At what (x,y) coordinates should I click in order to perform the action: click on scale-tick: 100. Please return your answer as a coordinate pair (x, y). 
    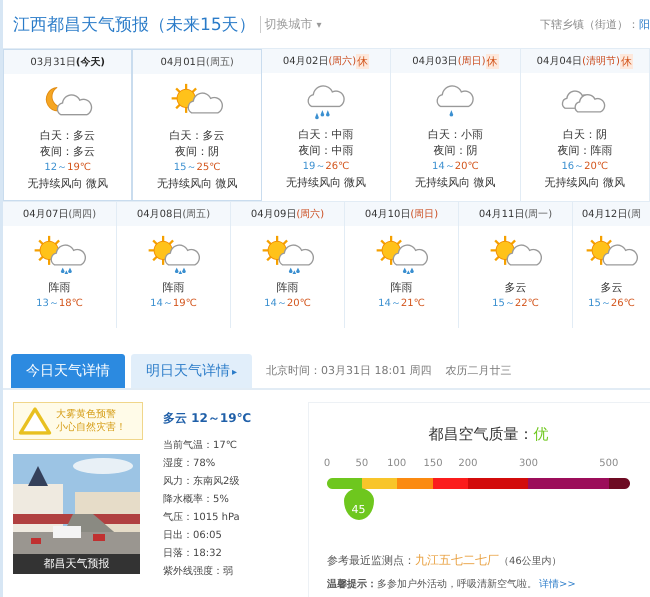
    Looking at the image, I should click on (396, 463).